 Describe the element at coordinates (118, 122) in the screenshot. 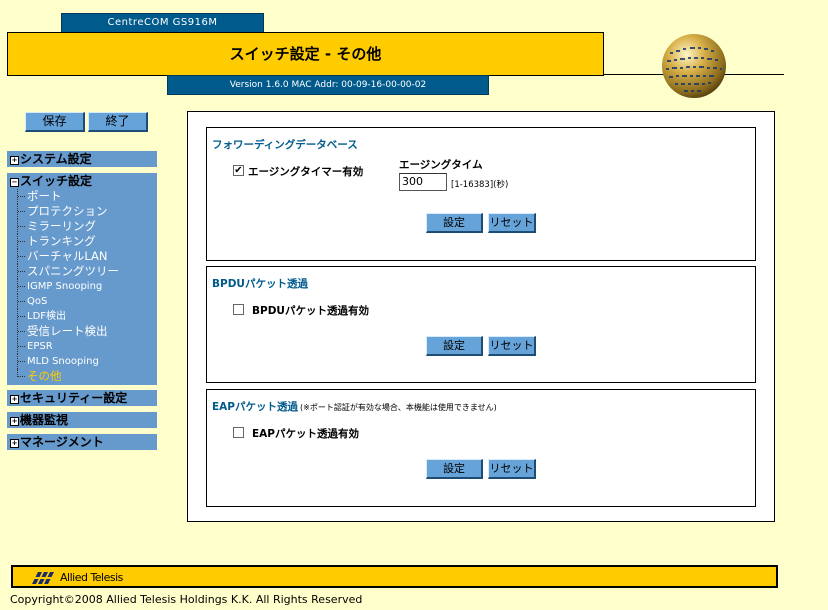

I see `exit-button: 終了` at that location.